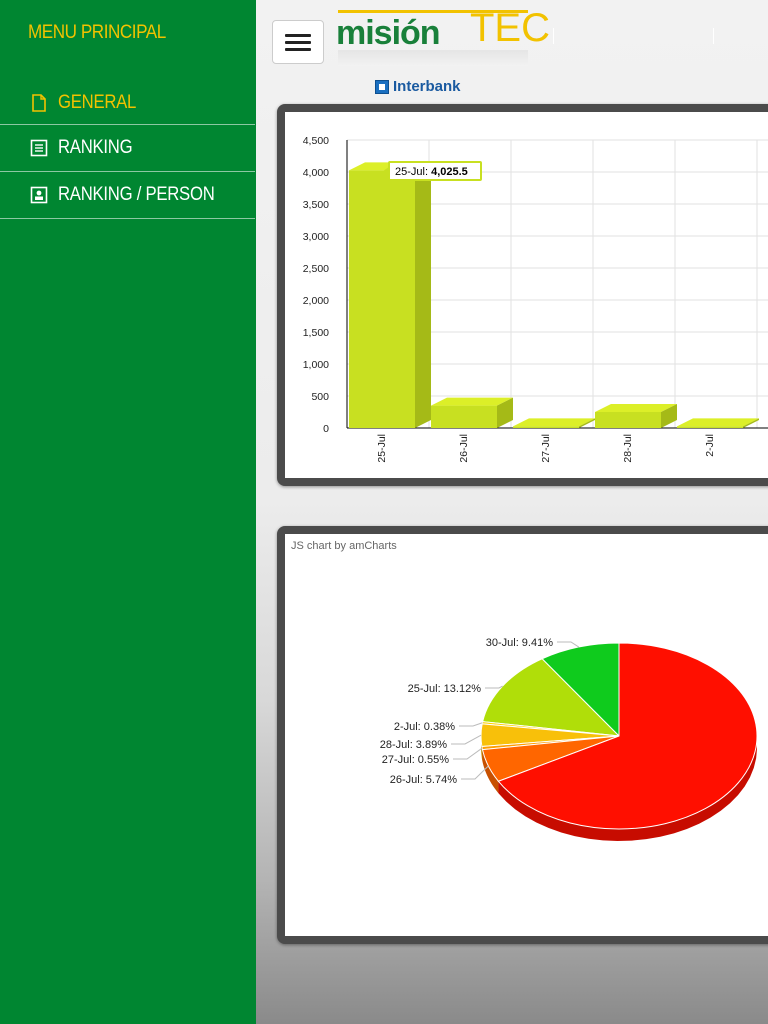 The image size is (768, 1024). Describe the element at coordinates (316, 301) in the screenshot. I see `y-tick-label: 2,000` at that location.